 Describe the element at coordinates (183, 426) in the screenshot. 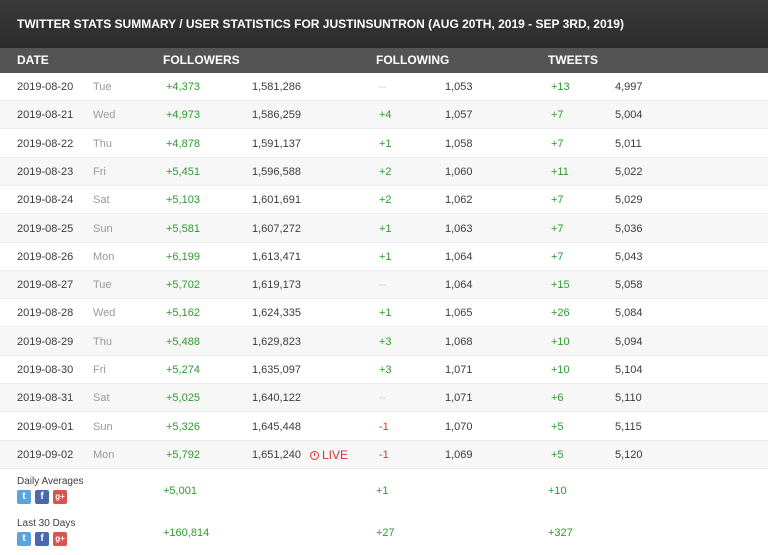

I see `followers-change: +5,326` at that location.